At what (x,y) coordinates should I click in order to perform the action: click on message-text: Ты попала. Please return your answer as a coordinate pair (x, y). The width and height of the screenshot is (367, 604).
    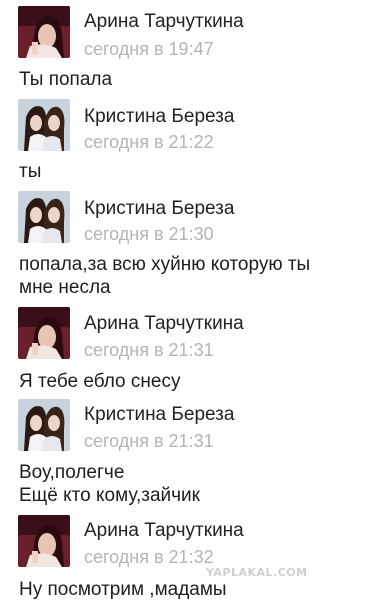
    Looking at the image, I should click on (66, 79).